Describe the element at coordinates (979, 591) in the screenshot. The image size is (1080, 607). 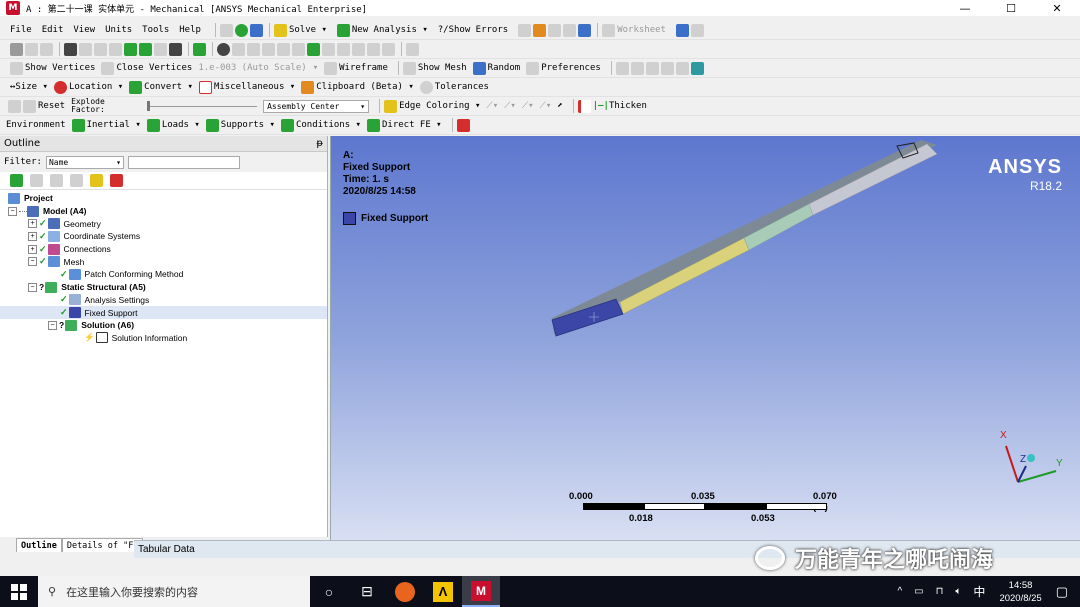
I see `ime-indicator: 中` at that location.